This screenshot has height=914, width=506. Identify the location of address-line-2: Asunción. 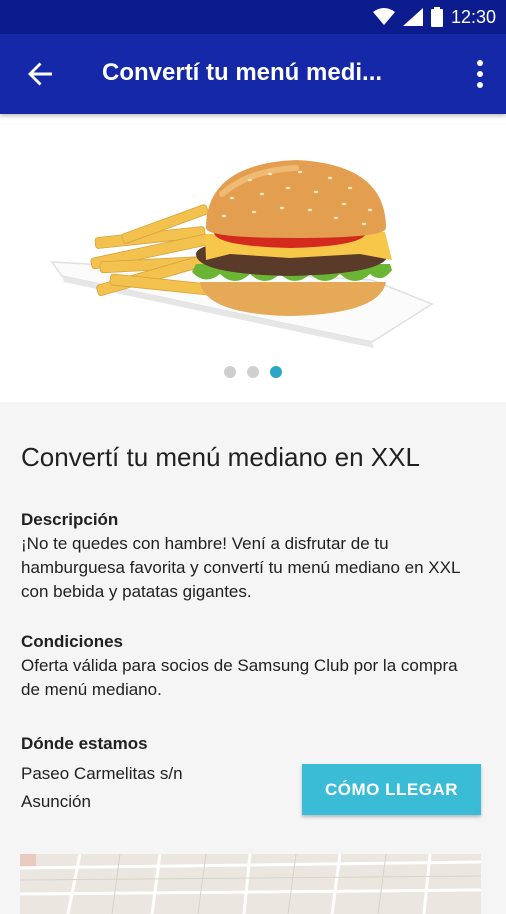
(56, 801).